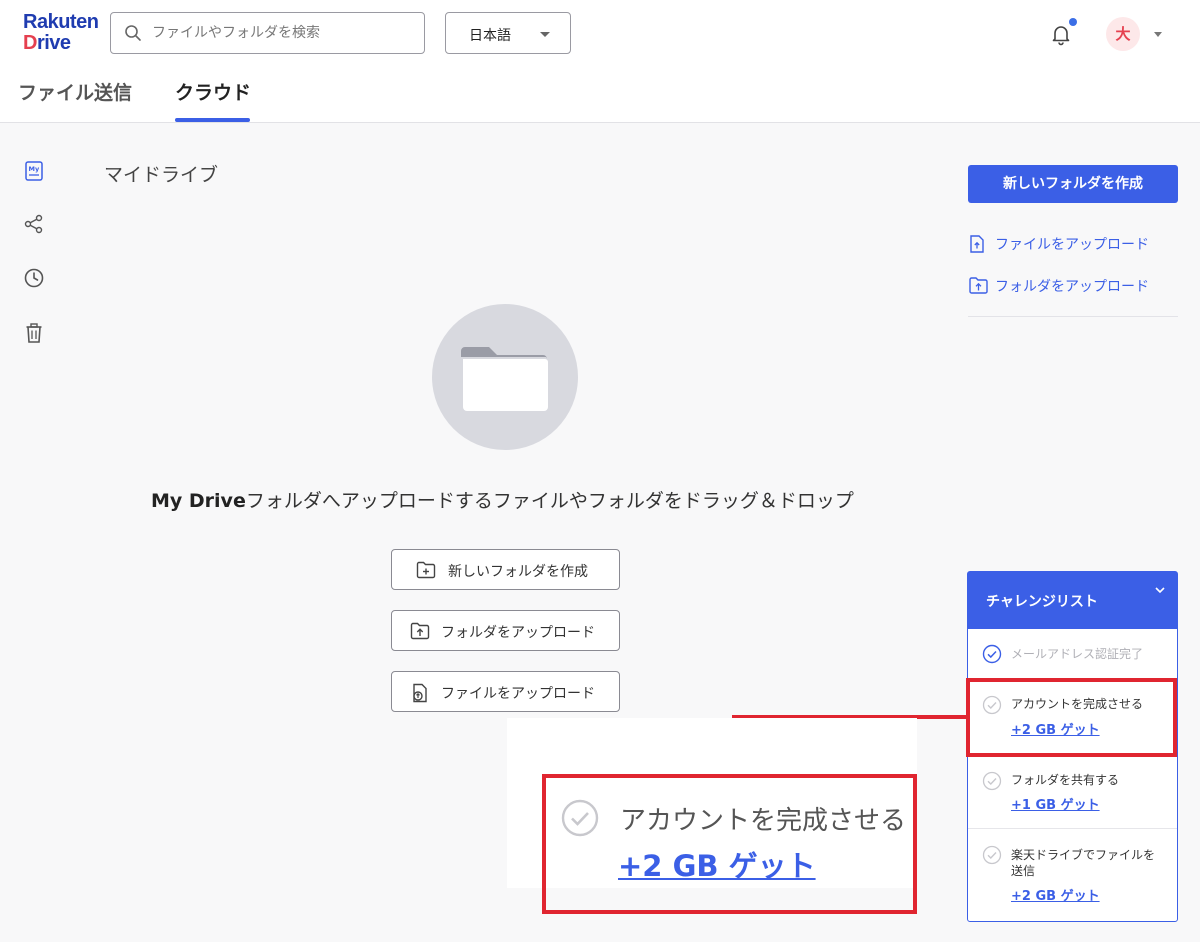 The height and width of the screenshot is (942, 1200). I want to click on upload-folder-button: フォルダをアップロード, so click(505, 630).